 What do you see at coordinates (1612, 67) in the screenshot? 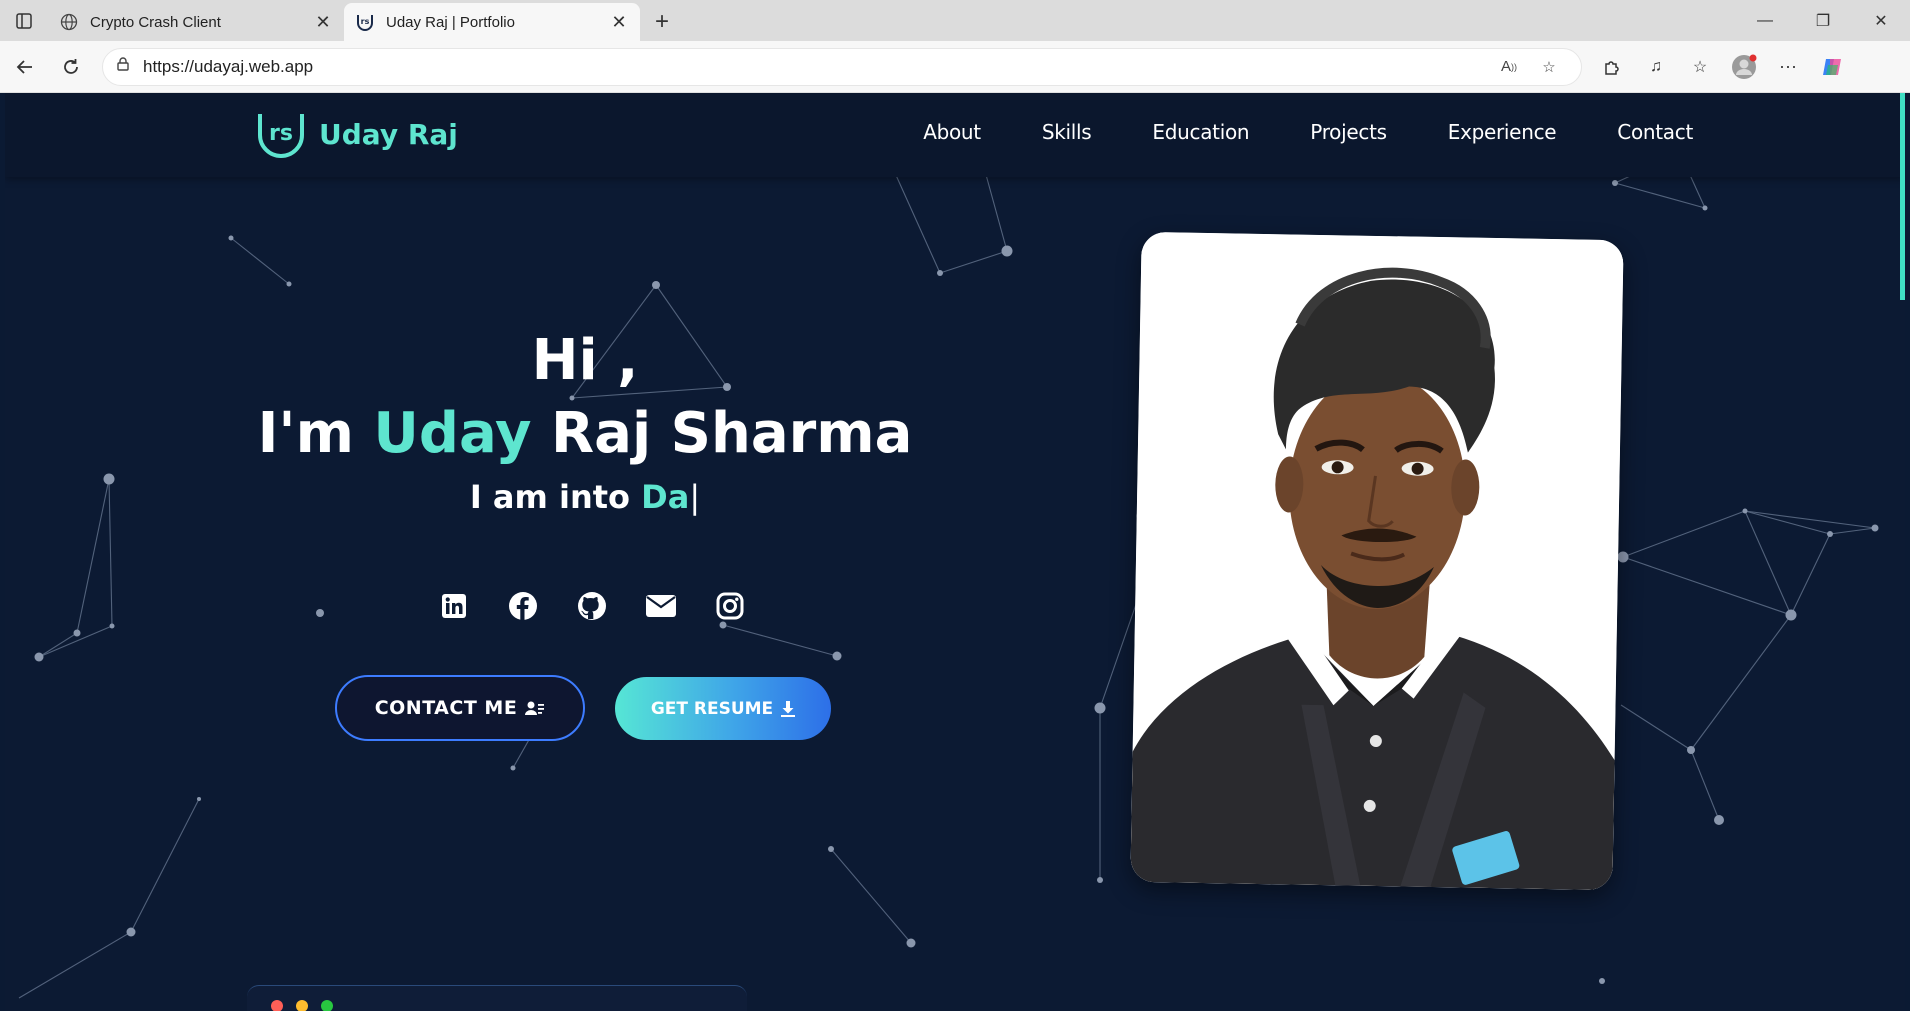
I see `extensions-icon` at bounding box center [1612, 67].